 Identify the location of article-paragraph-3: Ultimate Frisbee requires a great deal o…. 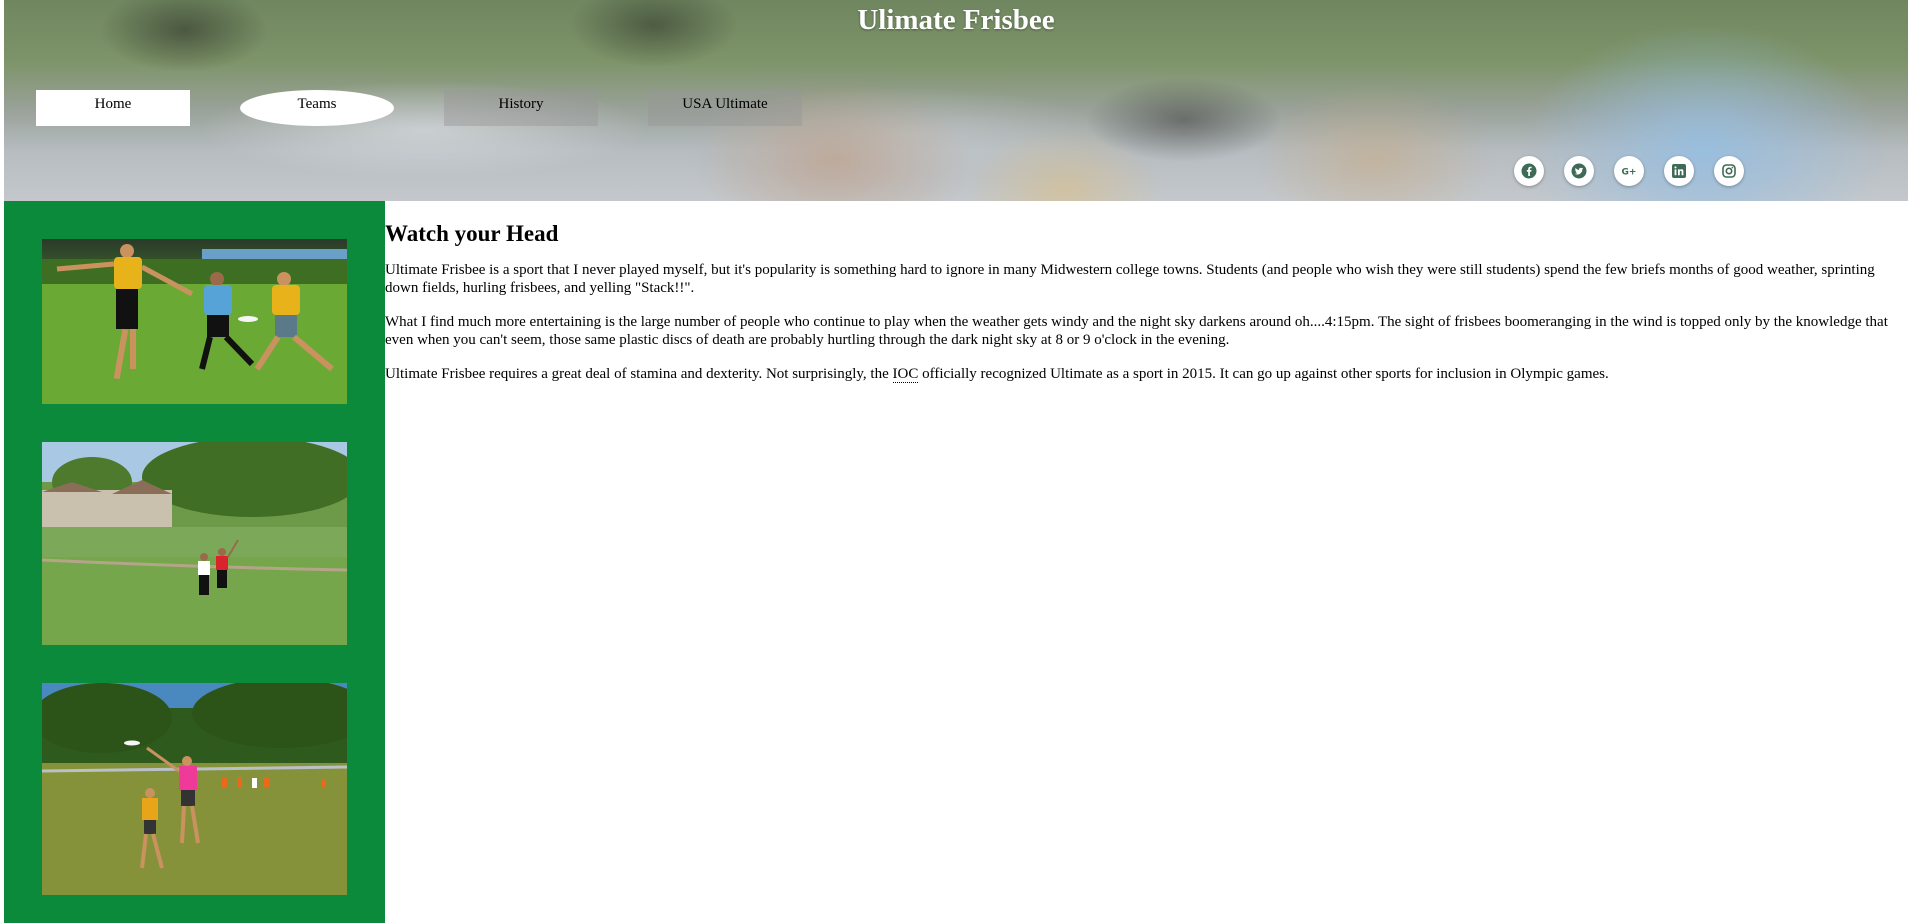
(1140, 374).